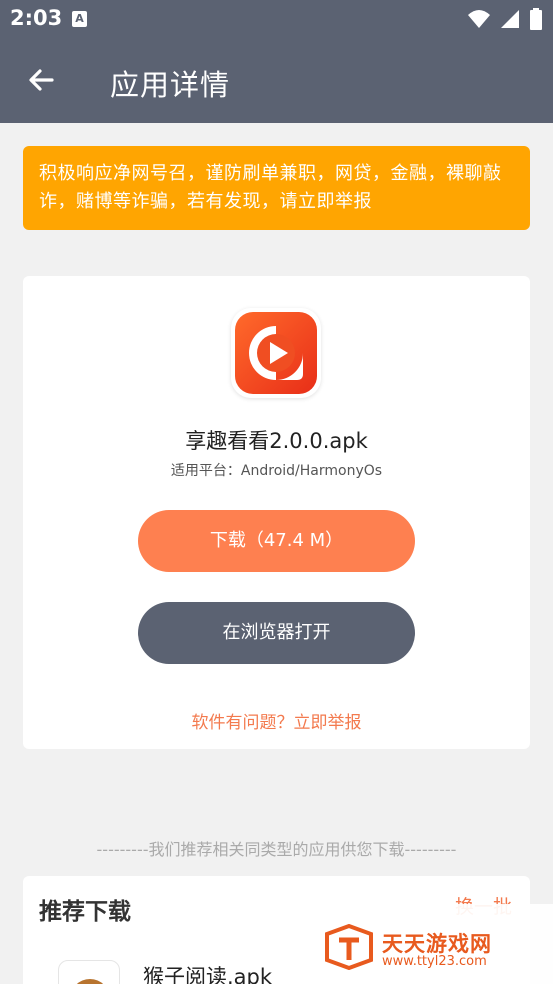 The width and height of the screenshot is (553, 984). What do you see at coordinates (349, 947) in the screenshot?
I see `site-logo-icon` at bounding box center [349, 947].